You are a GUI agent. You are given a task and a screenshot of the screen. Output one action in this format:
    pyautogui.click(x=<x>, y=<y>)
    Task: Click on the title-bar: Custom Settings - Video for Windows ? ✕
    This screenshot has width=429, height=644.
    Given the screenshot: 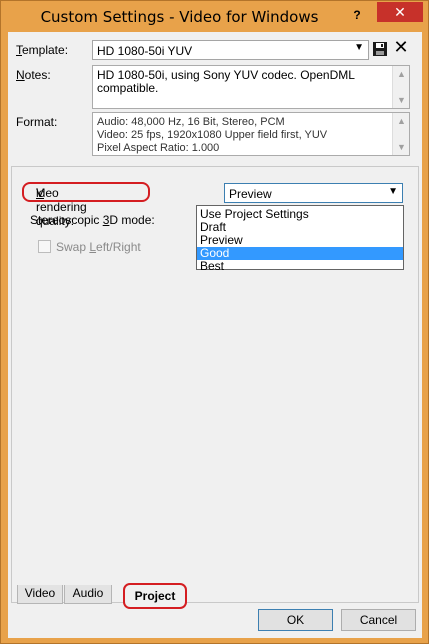 What is the action you would take?
    pyautogui.click(x=214, y=16)
    